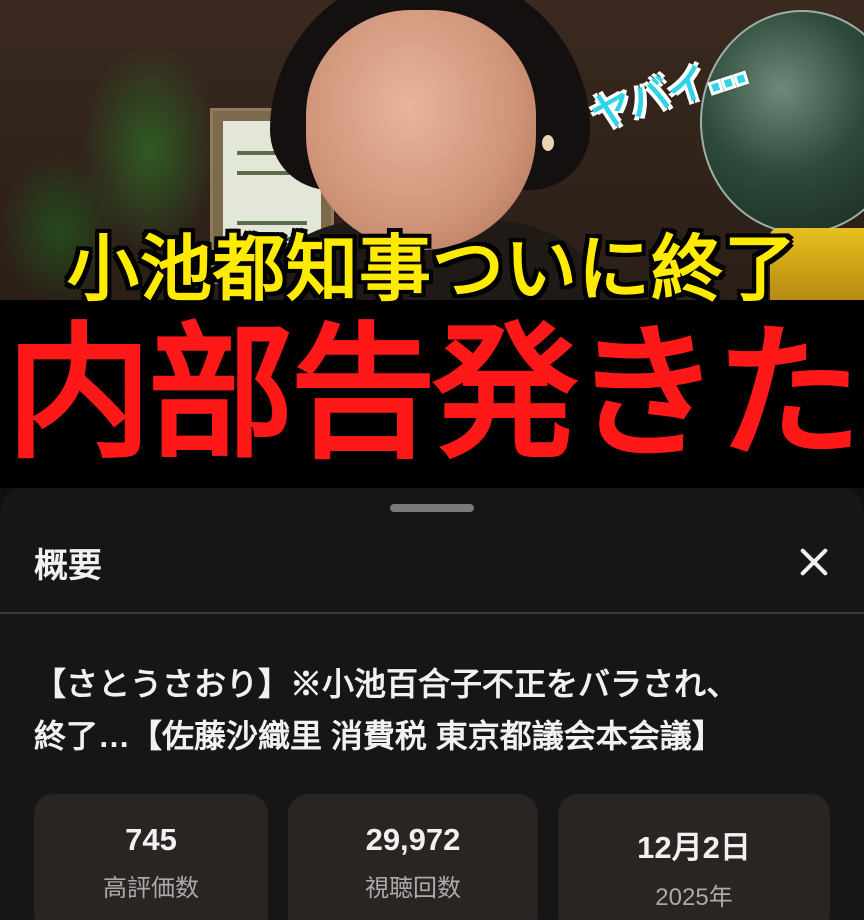 This screenshot has width=864, height=920. I want to click on stat-likes: 745 高評価数, so click(151, 857).